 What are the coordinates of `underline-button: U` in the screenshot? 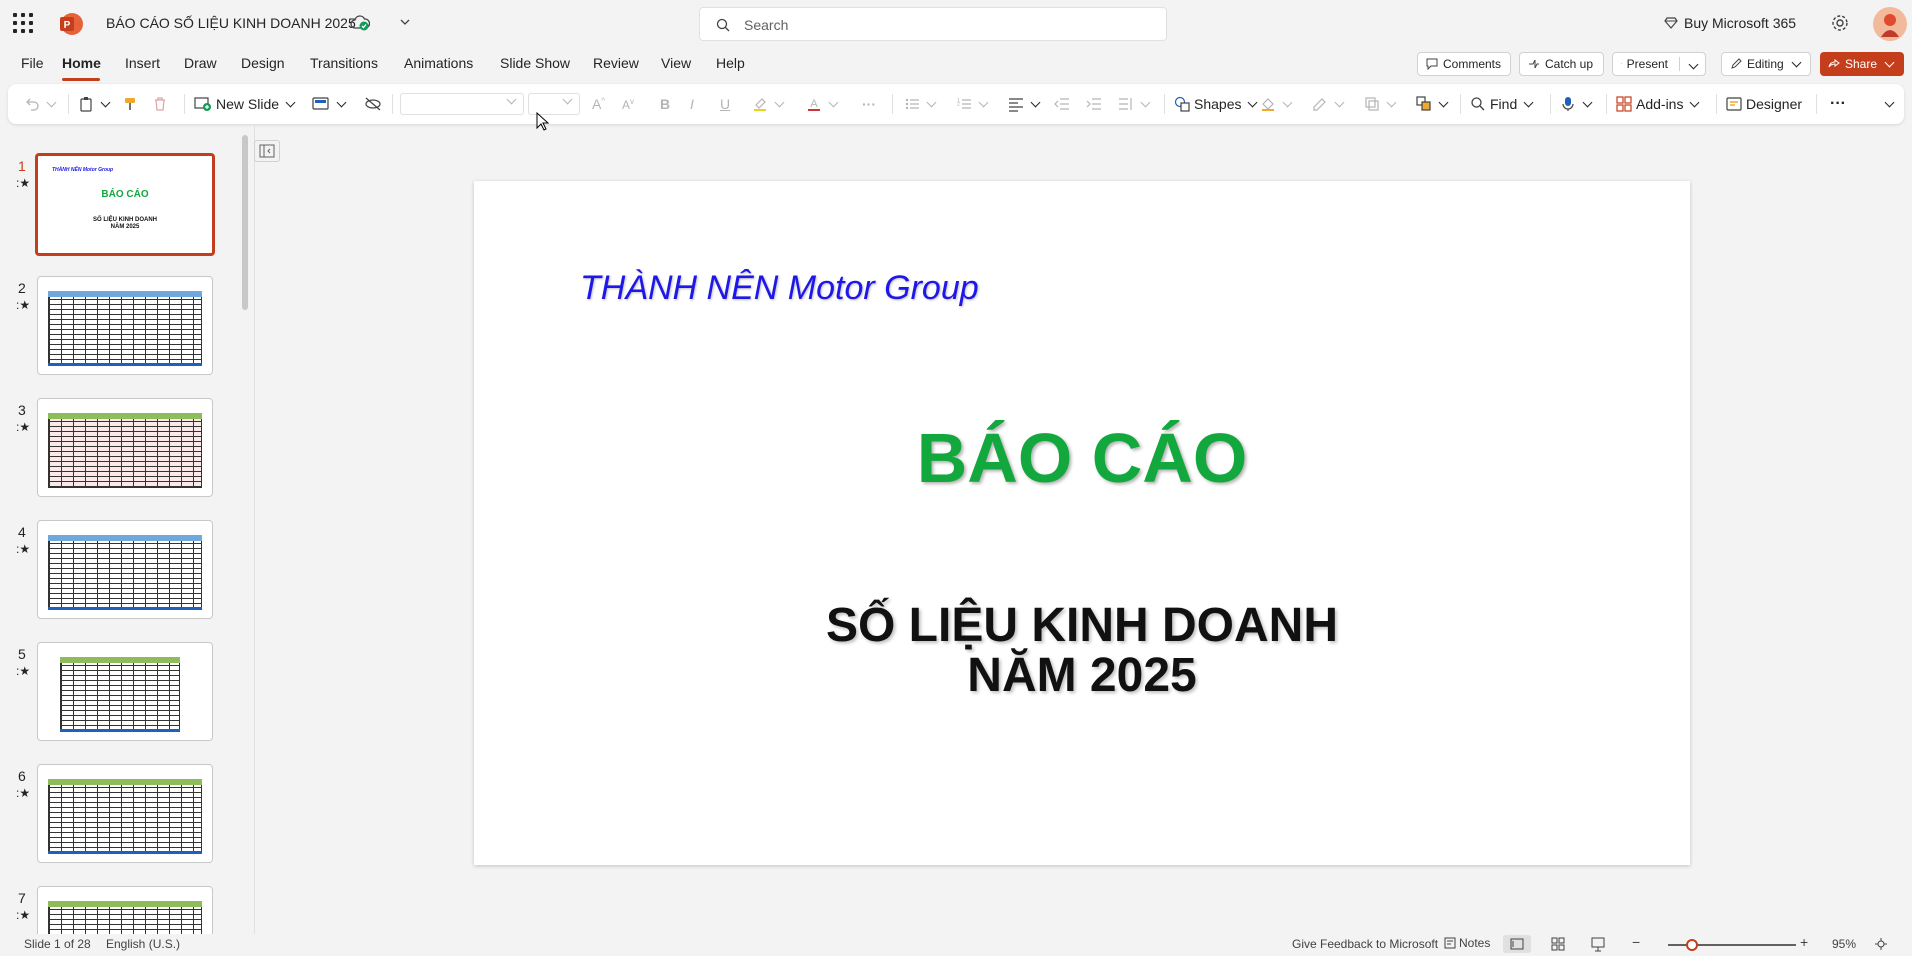 It's located at (725, 104).